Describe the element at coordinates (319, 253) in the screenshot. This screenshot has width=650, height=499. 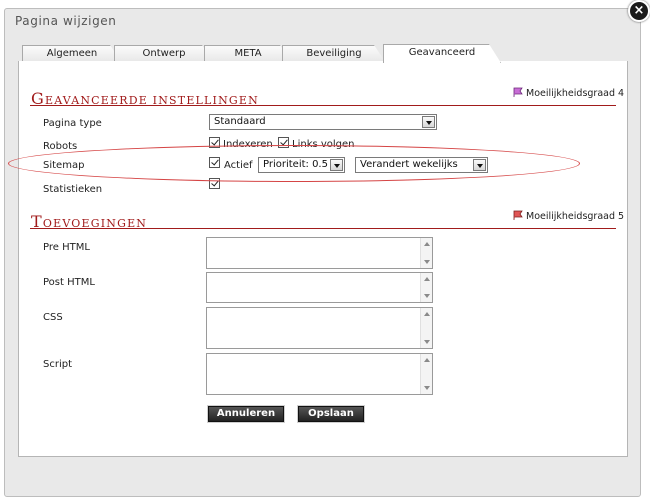
I see `pre-html-textarea` at that location.